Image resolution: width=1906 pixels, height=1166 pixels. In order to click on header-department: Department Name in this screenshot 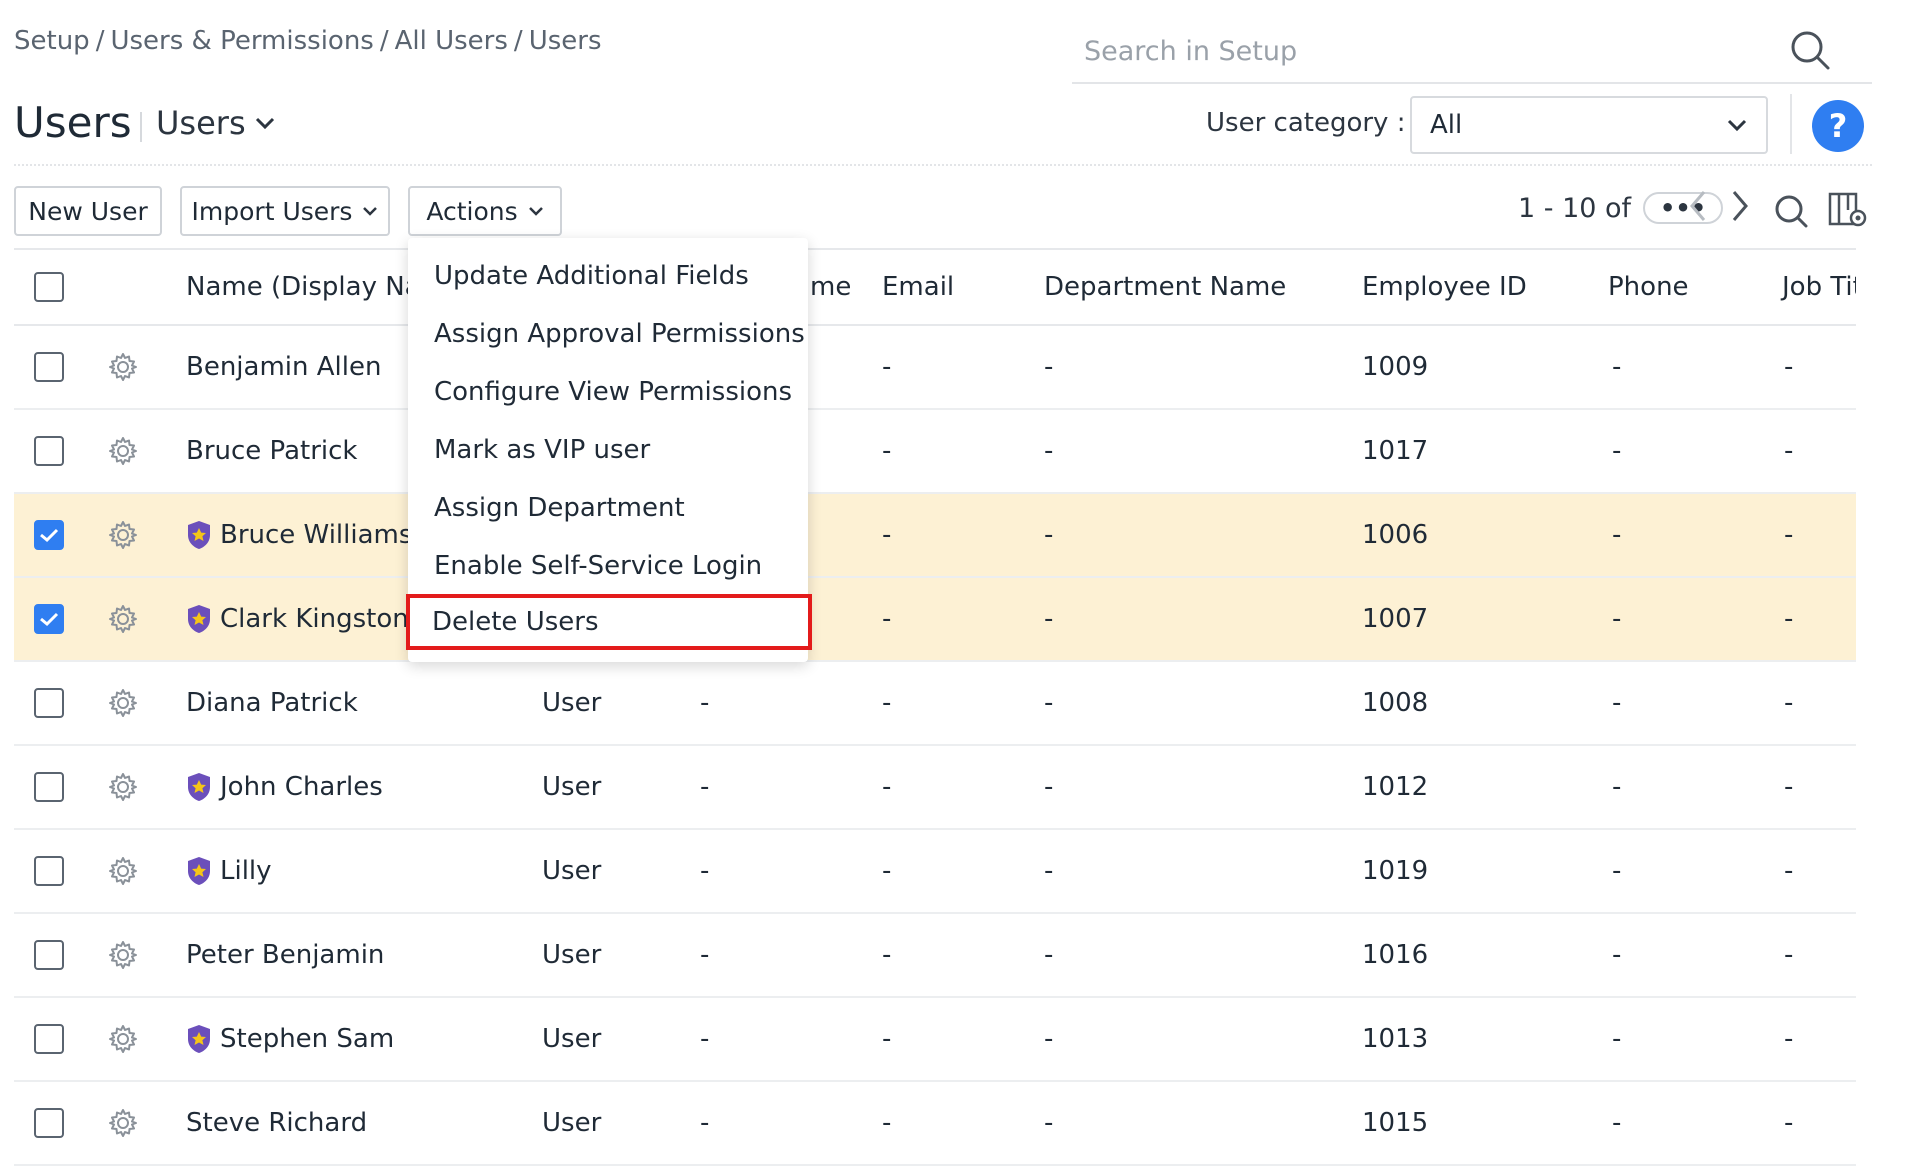, I will do `click(1165, 287)`.